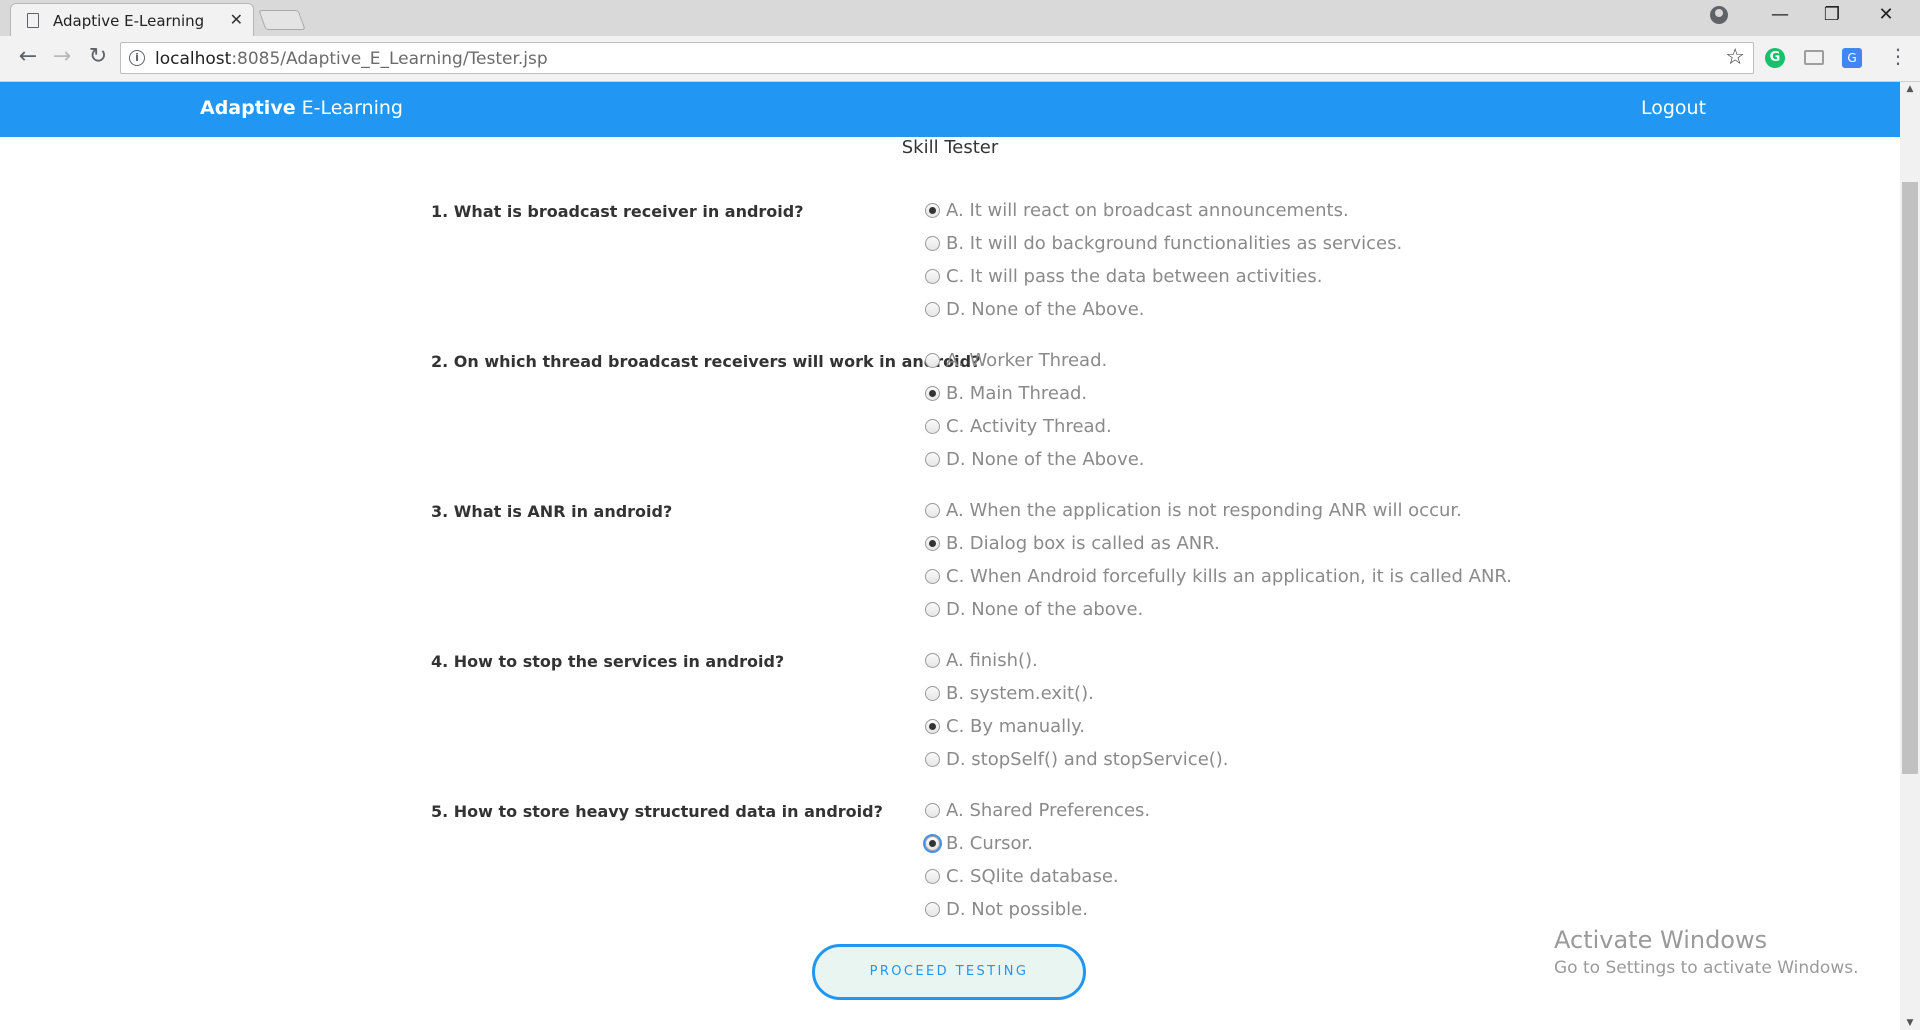 This screenshot has height=1030, width=1920. I want to click on answer-option: A. Worker Thread., so click(1035, 366).